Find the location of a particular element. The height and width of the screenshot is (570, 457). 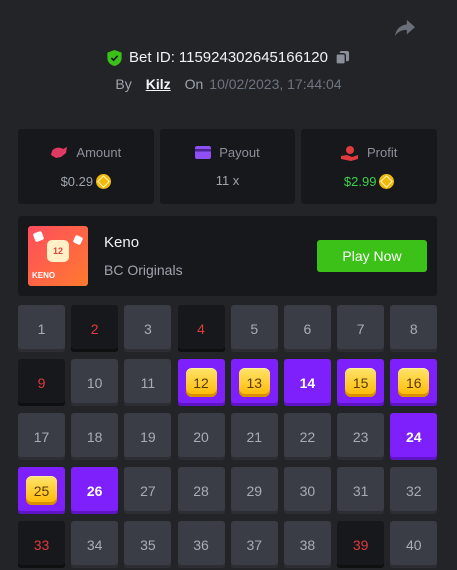

bet-date: 10/02/2023, 17:44:04 is located at coordinates (275, 84).